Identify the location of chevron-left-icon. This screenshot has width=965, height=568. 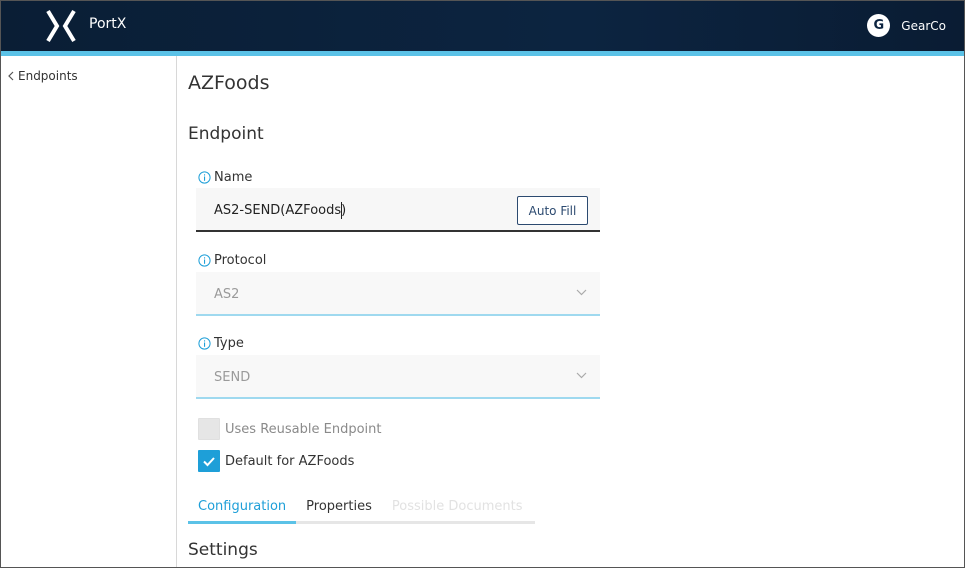
(11, 76).